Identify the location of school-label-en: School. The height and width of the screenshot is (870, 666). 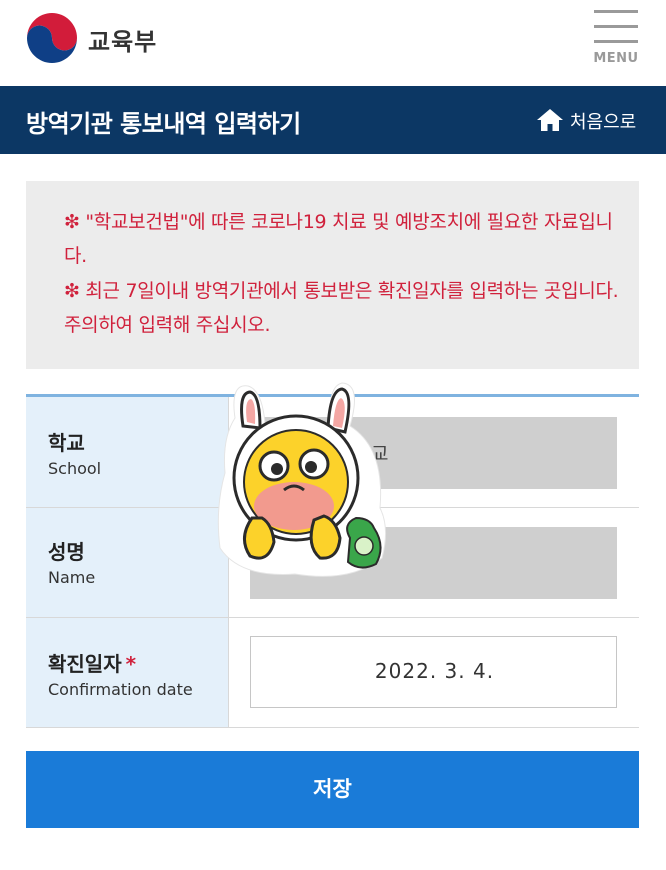
(75, 468).